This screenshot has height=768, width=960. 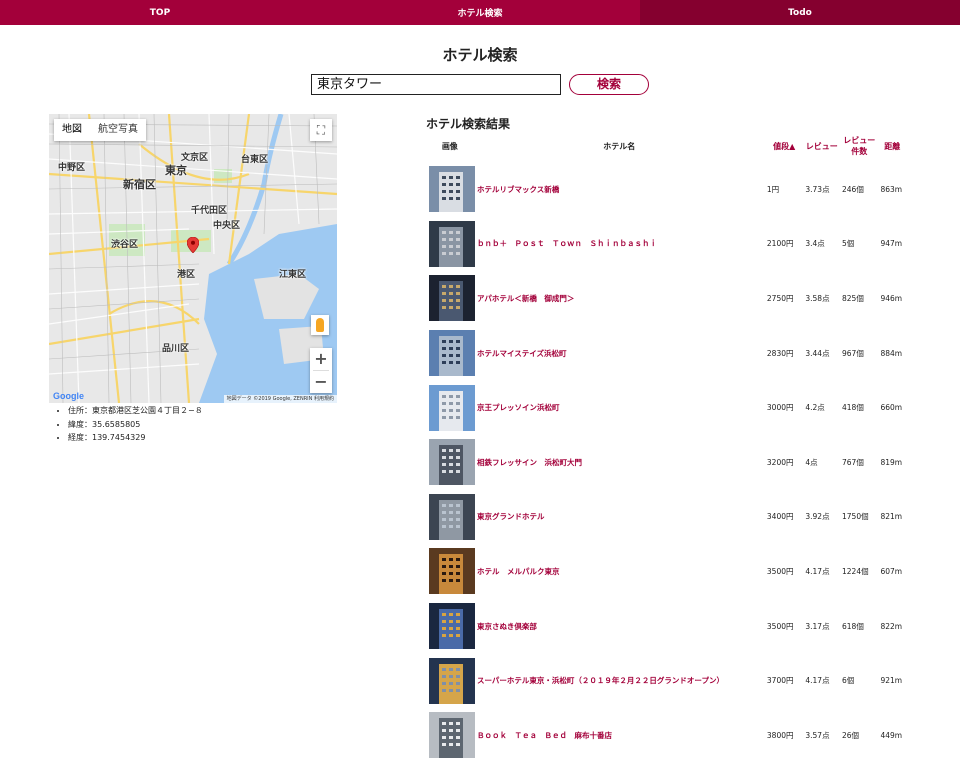 I want to click on hotel-name-link: Ｂｏｏｋ Ｔｅａ Ｂｅｄ 麻布十番店, so click(x=620, y=735).